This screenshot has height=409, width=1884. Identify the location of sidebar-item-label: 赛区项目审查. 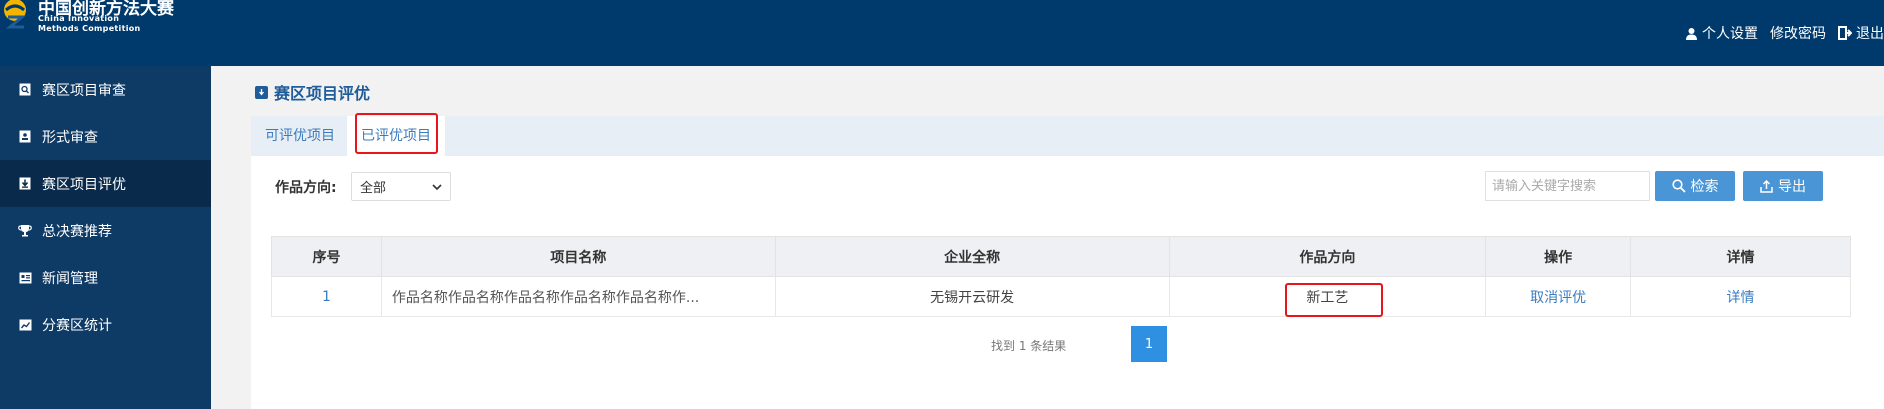
(84, 90).